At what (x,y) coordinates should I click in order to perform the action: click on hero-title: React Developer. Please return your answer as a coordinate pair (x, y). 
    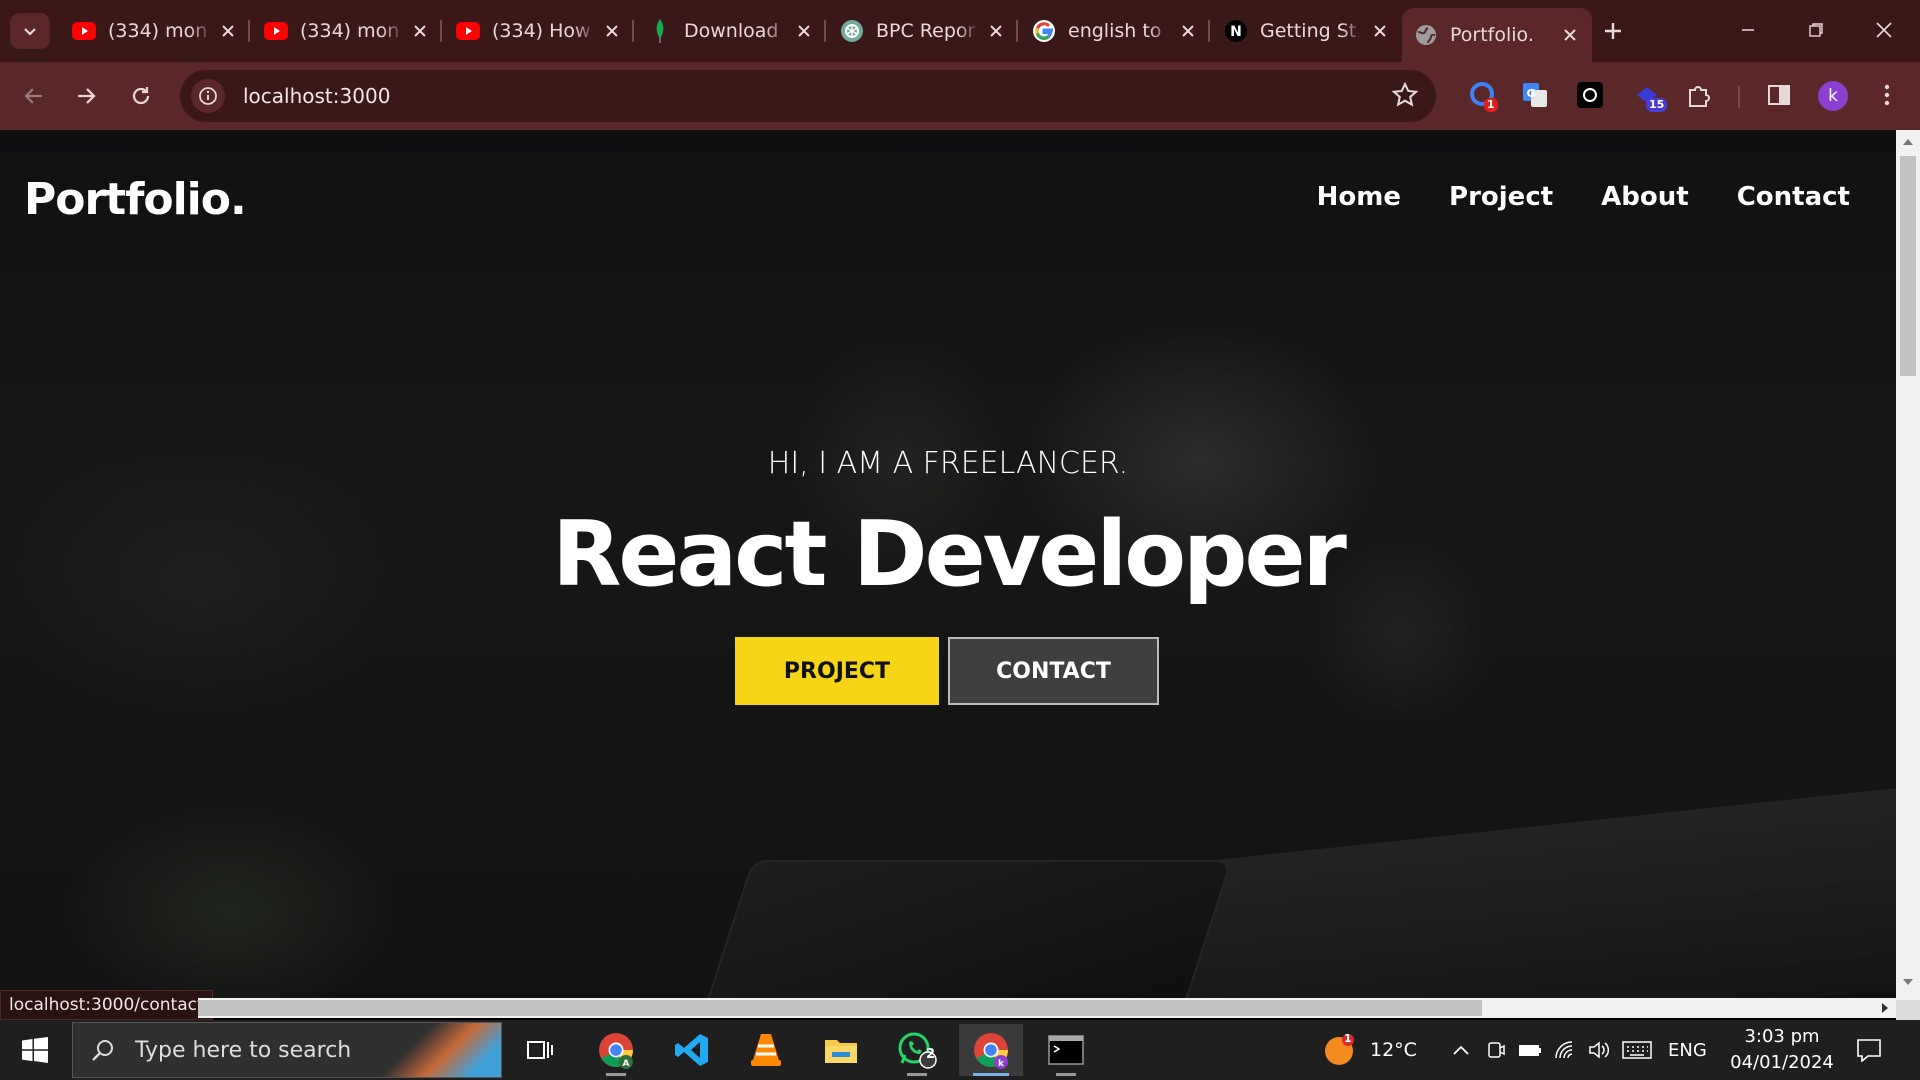
    Looking at the image, I should click on (949, 554).